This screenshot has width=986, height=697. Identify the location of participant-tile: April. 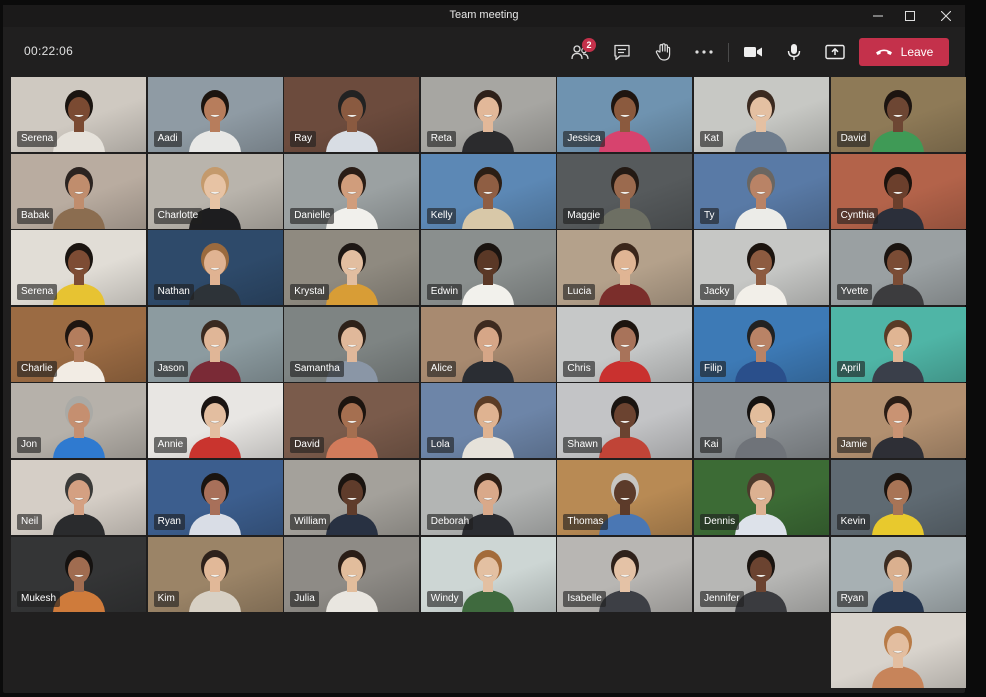
(898, 344).